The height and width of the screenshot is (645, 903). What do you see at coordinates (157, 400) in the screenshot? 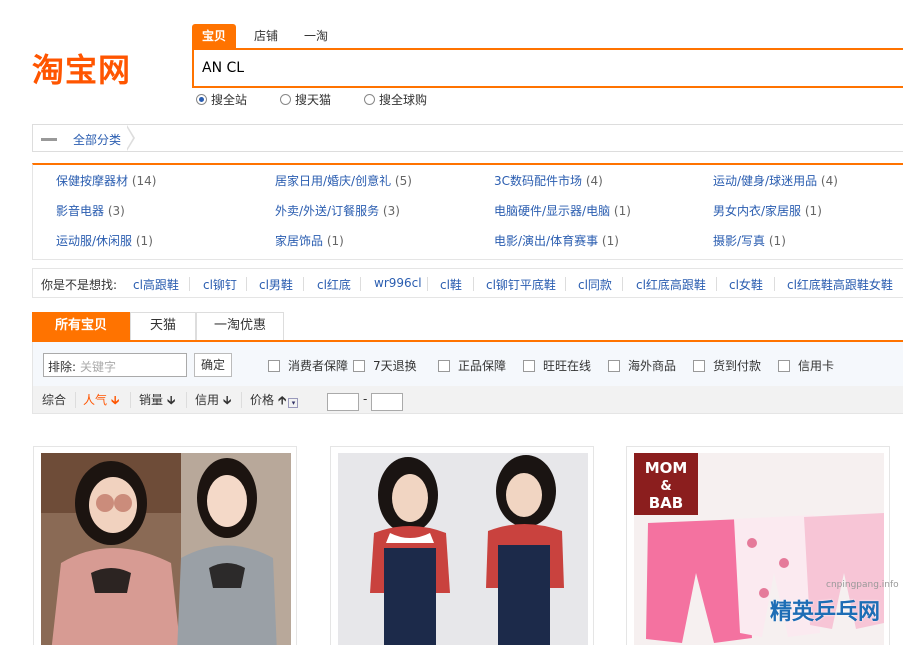
I see `sort-sales: 销量 🡳` at bounding box center [157, 400].